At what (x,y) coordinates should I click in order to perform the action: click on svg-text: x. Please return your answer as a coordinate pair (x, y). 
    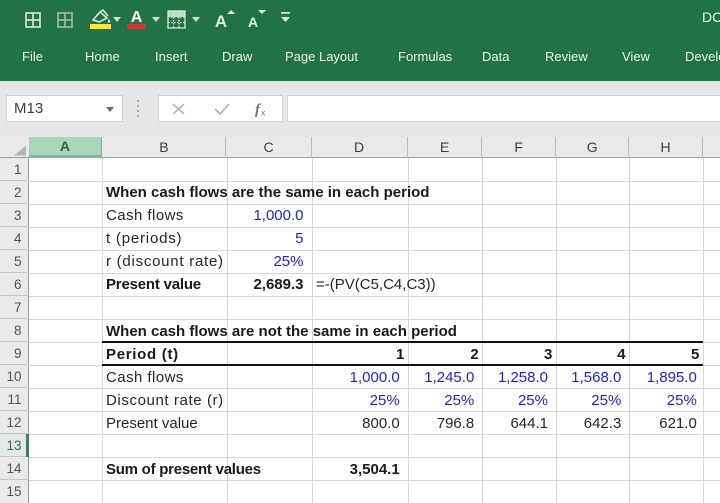
    Looking at the image, I should click on (263, 113).